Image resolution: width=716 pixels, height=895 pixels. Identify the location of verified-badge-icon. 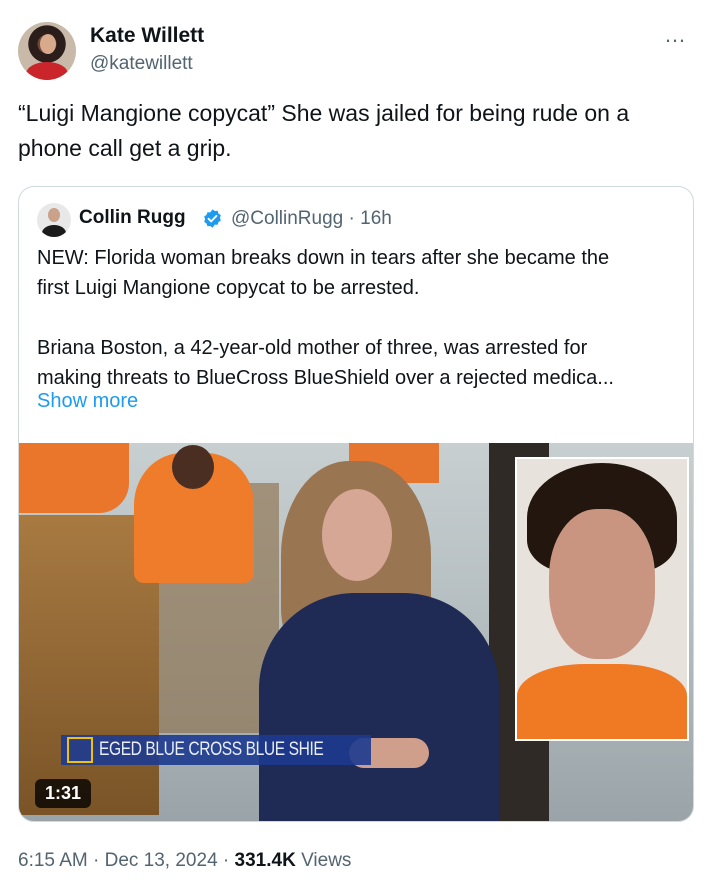
(212, 218).